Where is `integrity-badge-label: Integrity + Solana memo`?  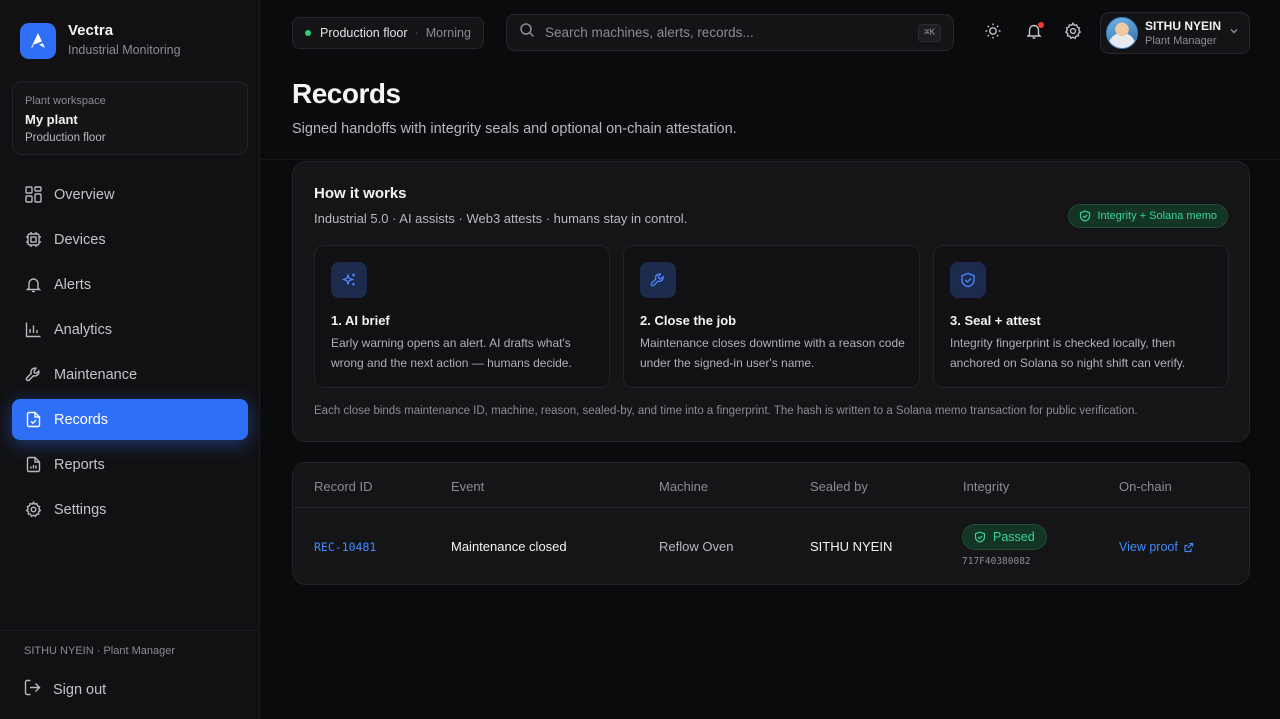 integrity-badge-label: Integrity + Solana memo is located at coordinates (1157, 216).